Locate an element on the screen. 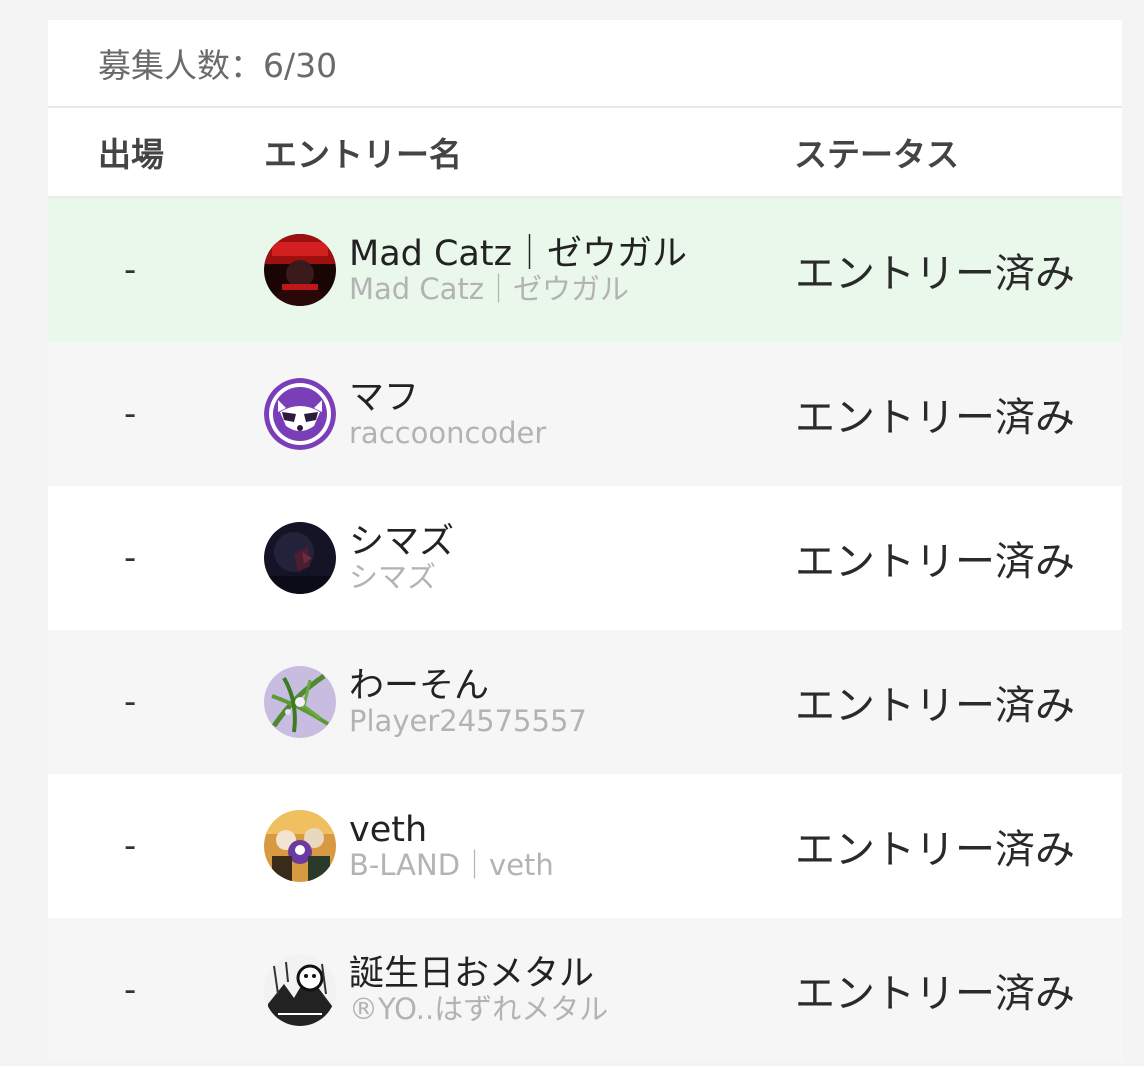  entry-subname: B-LAND｜veth is located at coordinates (451, 865).